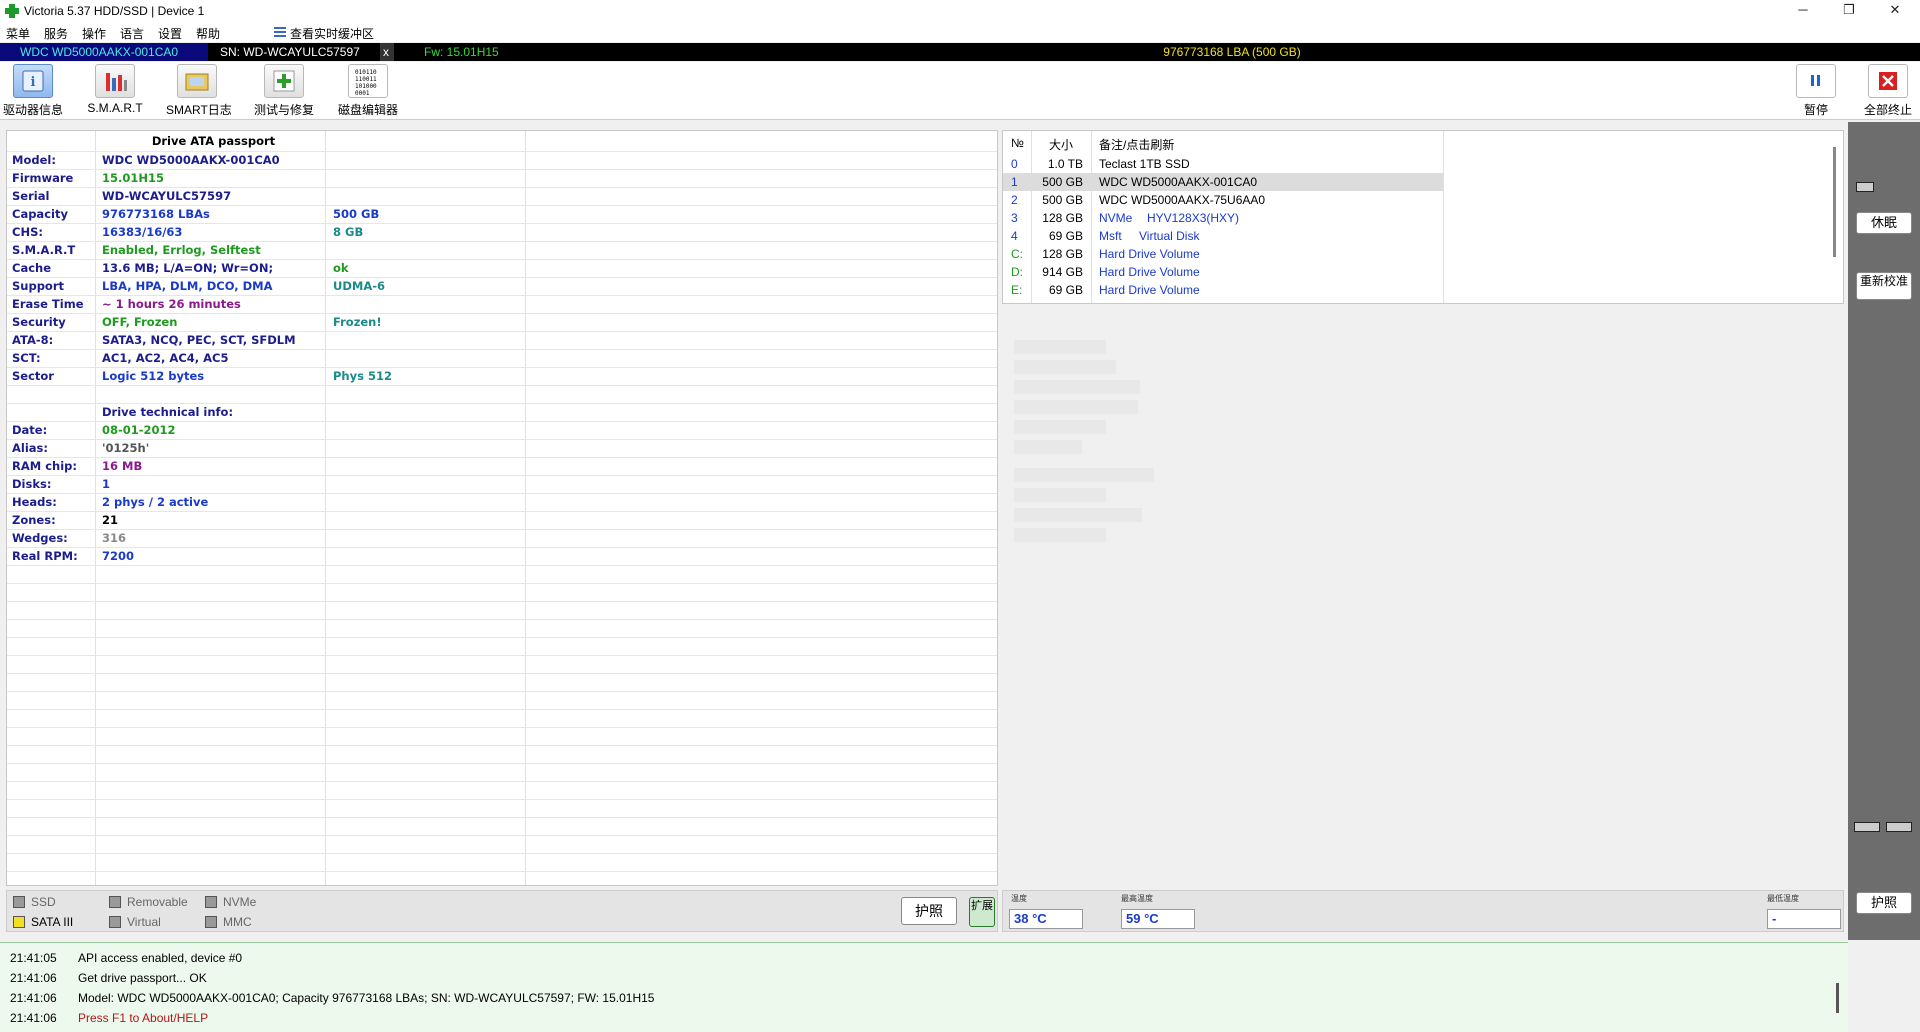 The image size is (1920, 1032). Describe the element at coordinates (18, 33) in the screenshot. I see `menu-main: 菜单` at that location.